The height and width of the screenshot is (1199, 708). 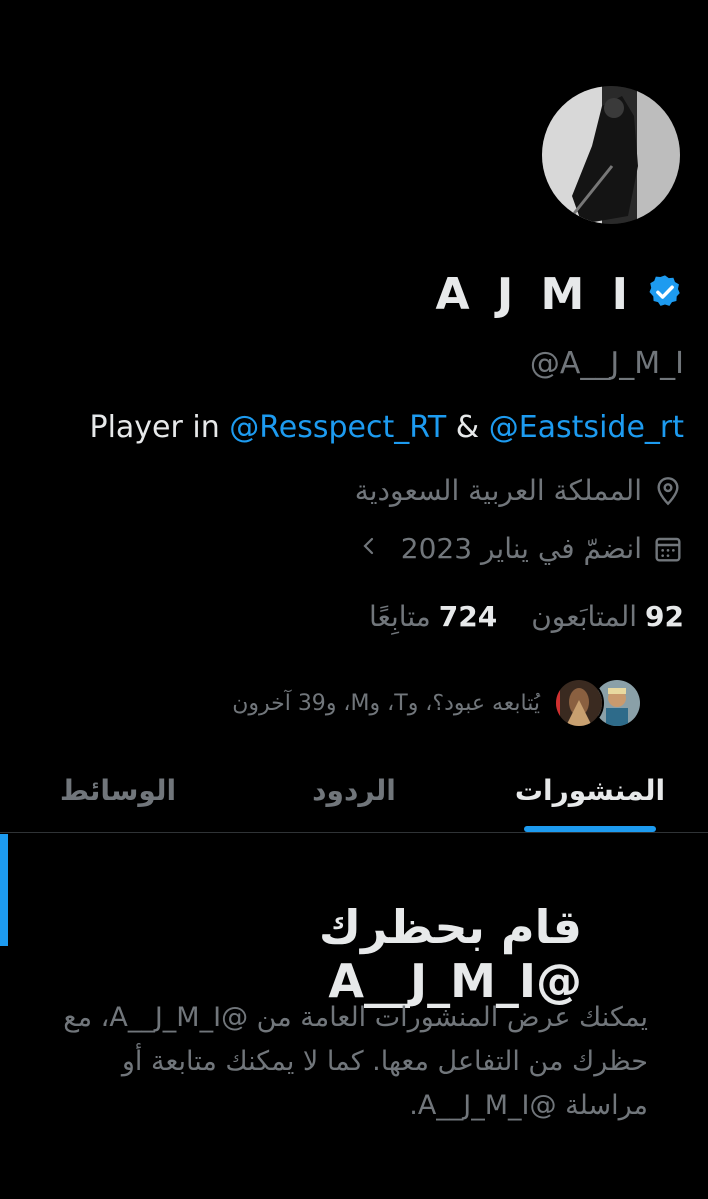 I want to click on profile-bio: Player in @Resspect_RT & @Eastside_rt, so click(x=386, y=427).